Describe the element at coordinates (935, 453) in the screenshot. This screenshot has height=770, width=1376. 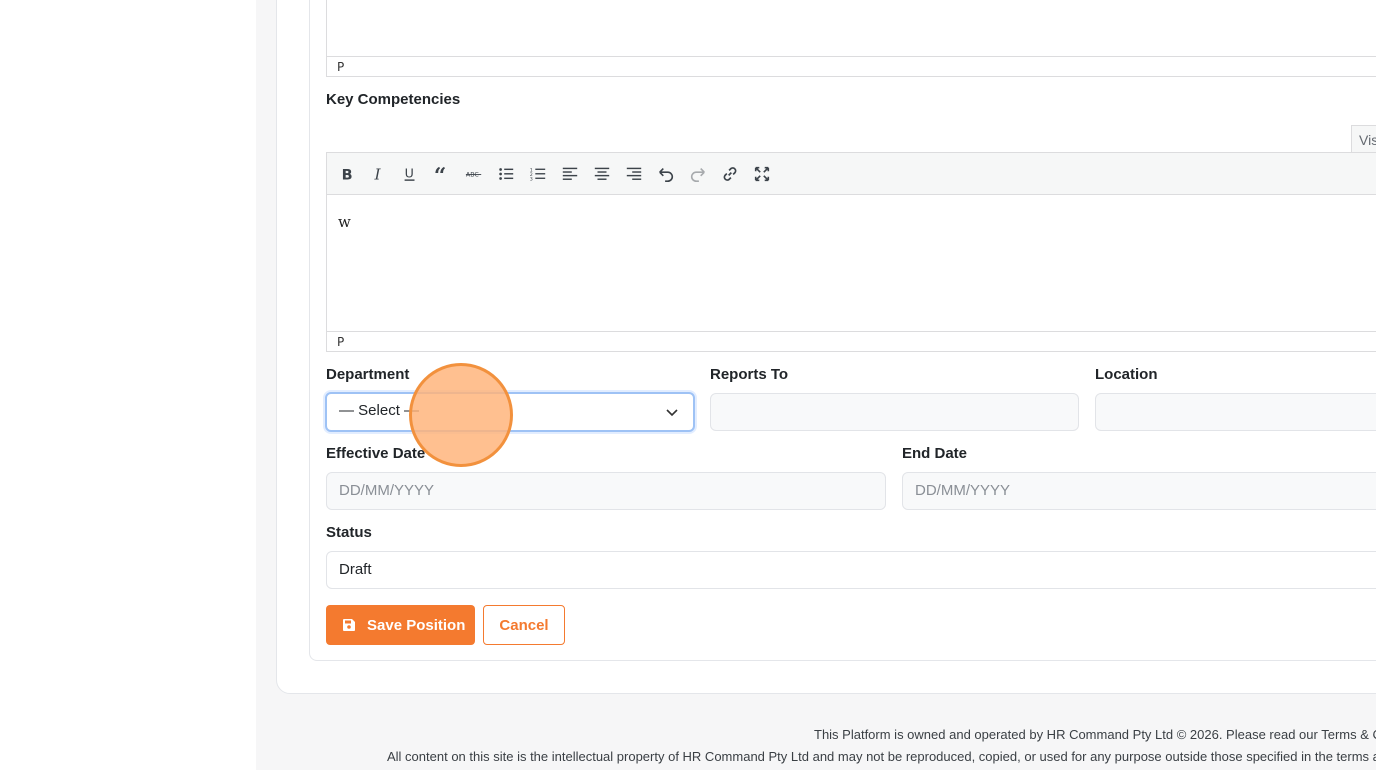
I see `end-date-label: End Date` at that location.